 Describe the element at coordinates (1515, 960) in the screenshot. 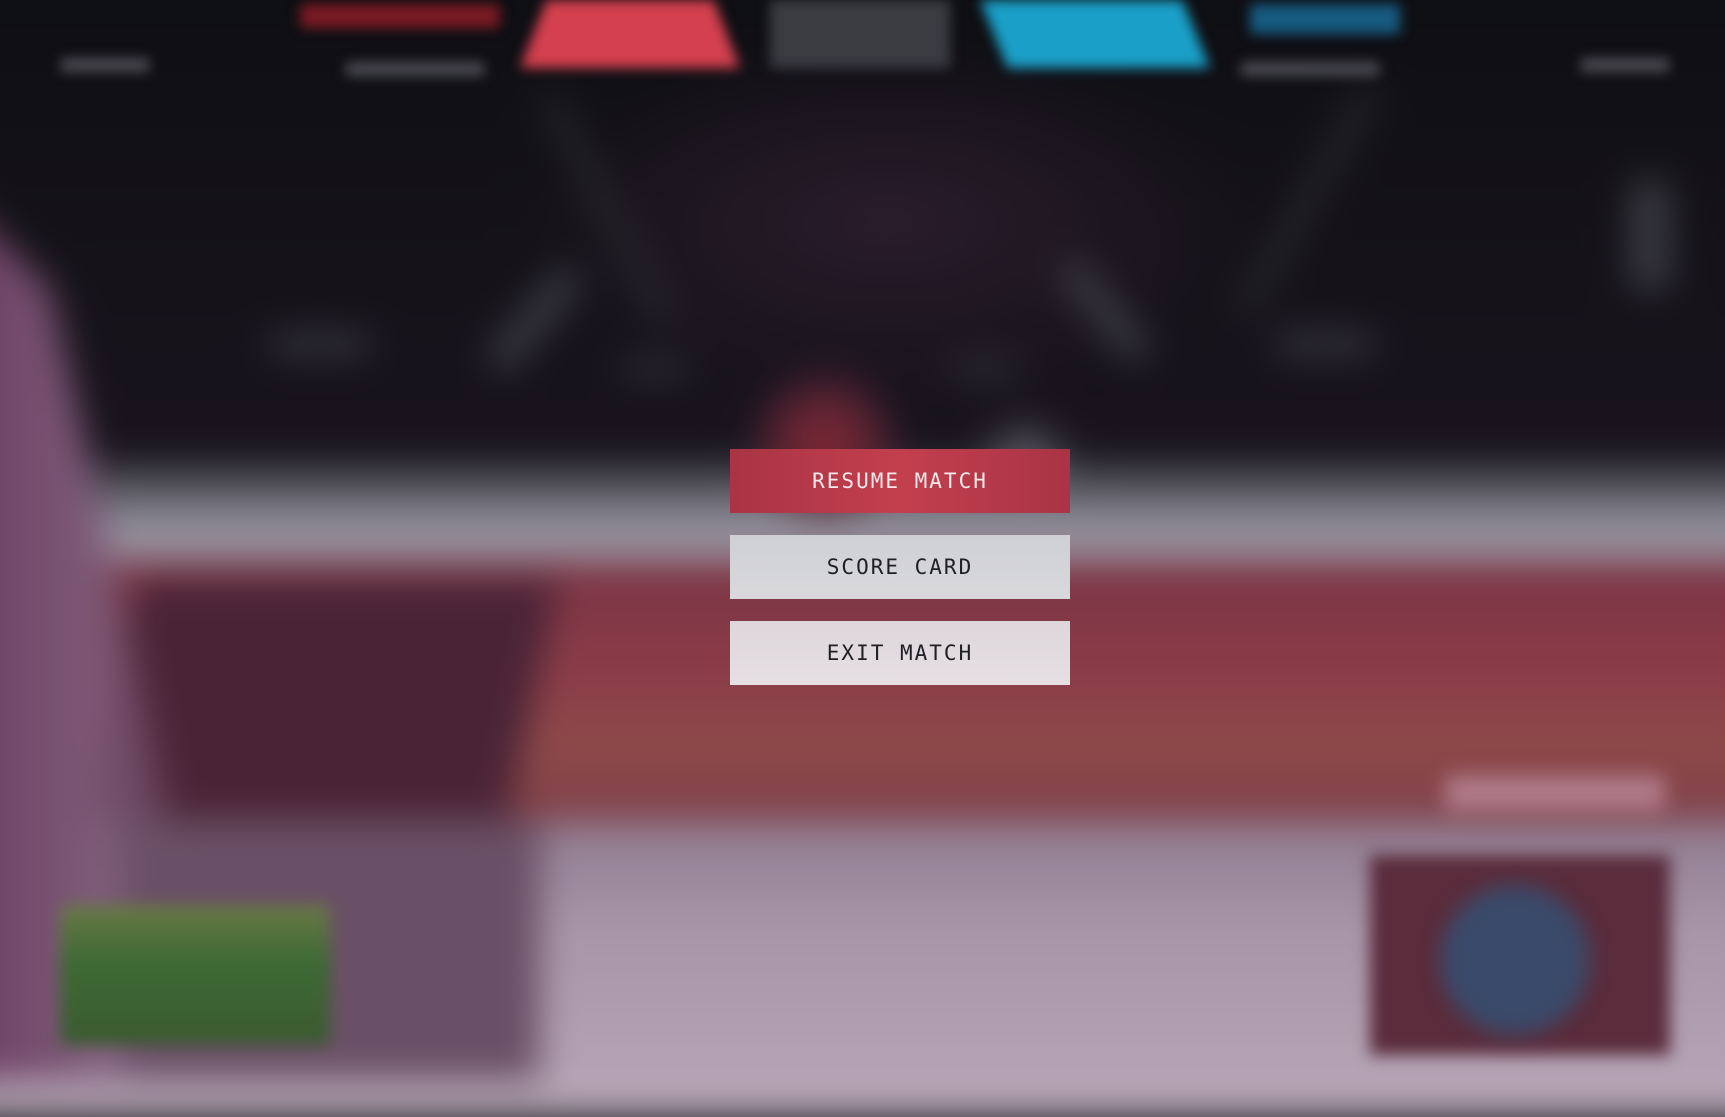

I see `ability-icon` at that location.